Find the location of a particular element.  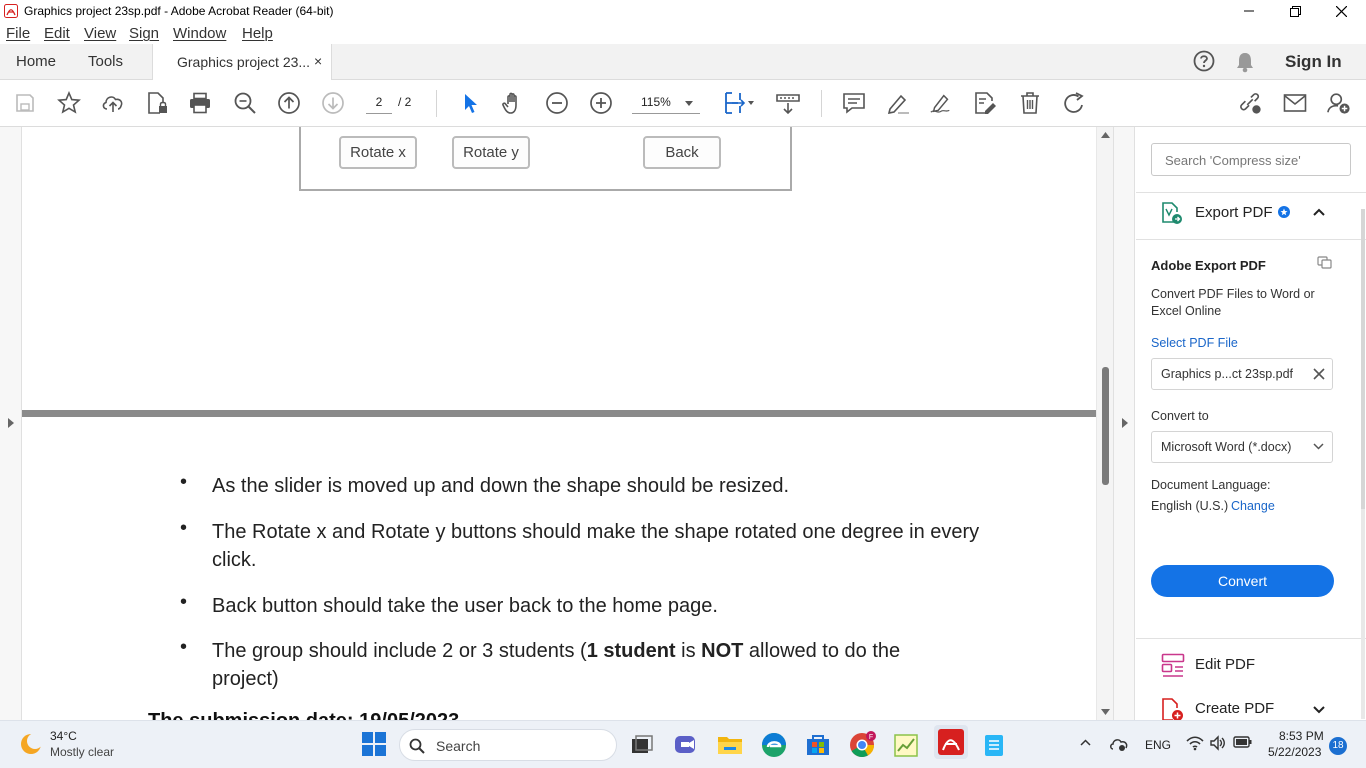

tab-tools: Tools is located at coordinates (105, 61).